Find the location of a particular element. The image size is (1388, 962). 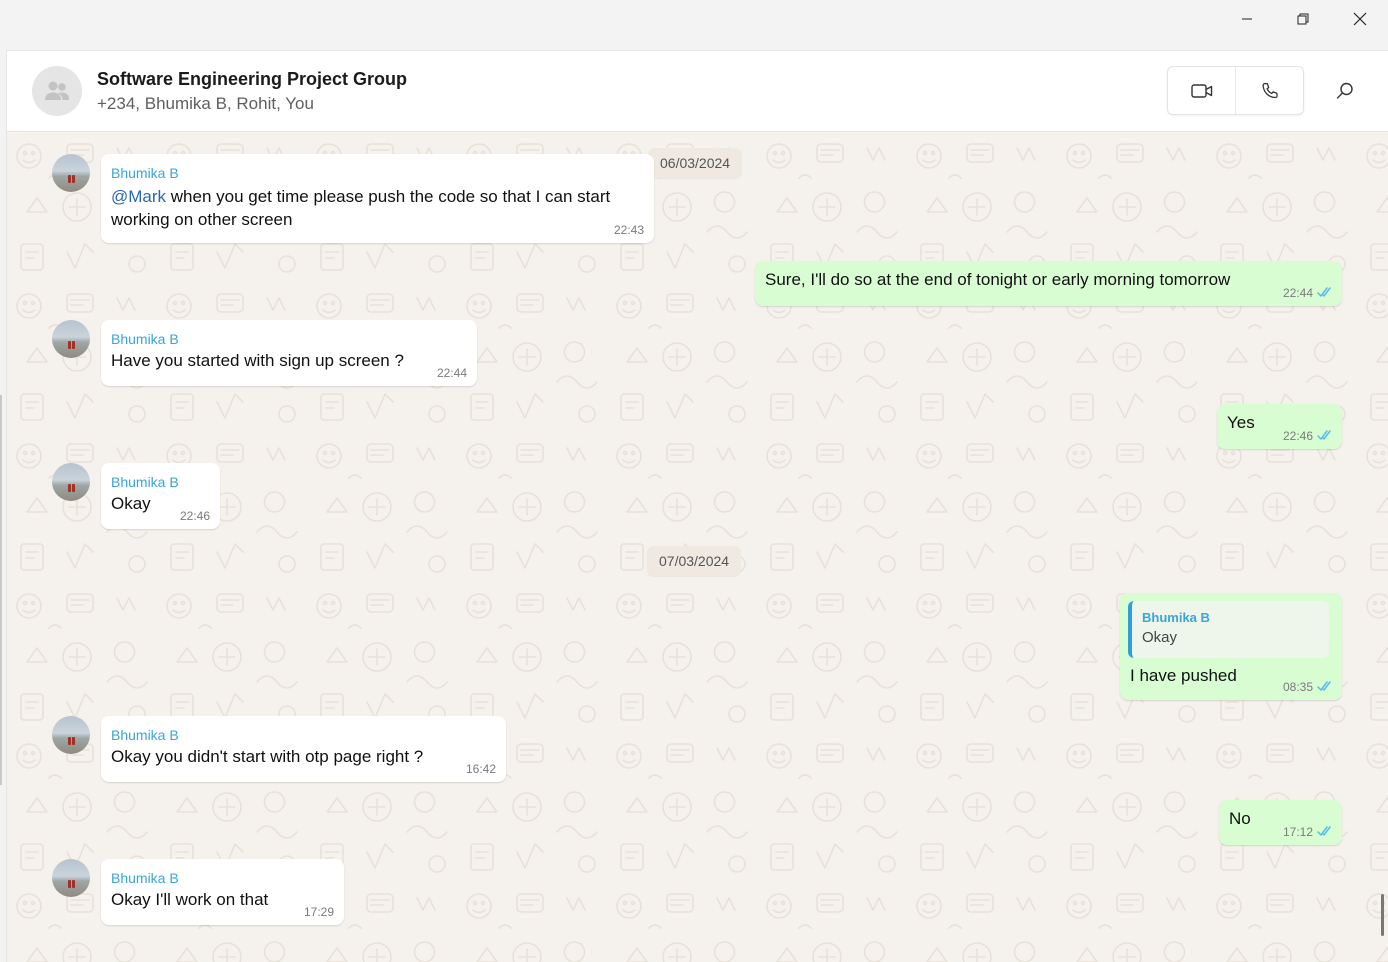

close-icon is located at coordinates (1360, 19).